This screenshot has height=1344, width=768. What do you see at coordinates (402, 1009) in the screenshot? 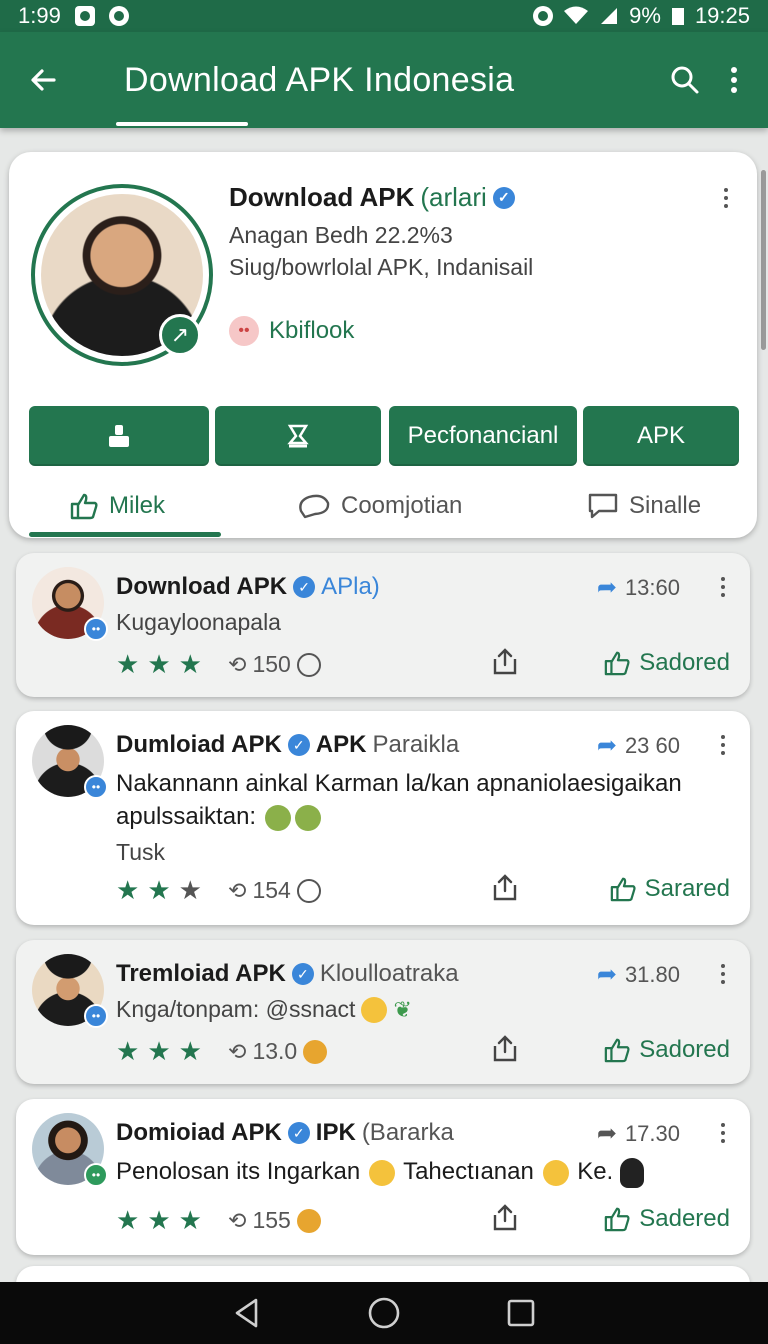
I see `plant-emoji-icon: ❦` at bounding box center [402, 1009].